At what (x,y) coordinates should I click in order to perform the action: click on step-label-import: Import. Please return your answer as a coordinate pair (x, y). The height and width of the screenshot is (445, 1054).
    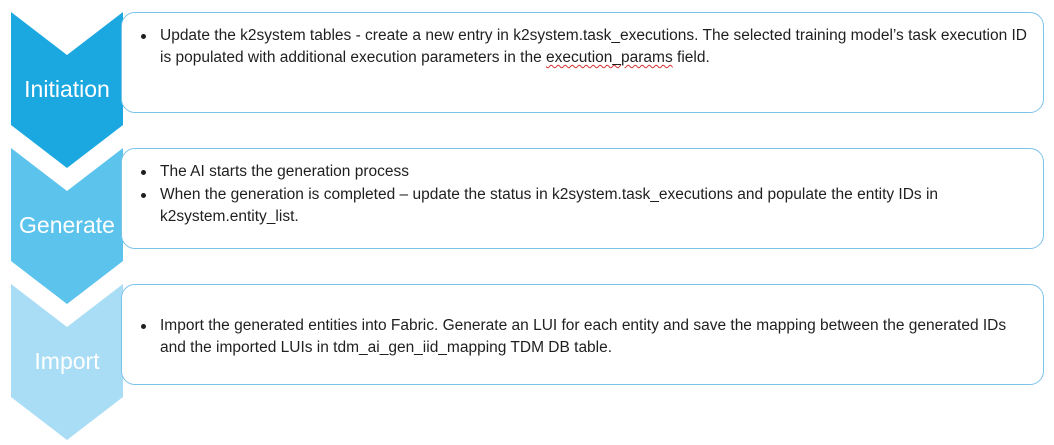
    Looking at the image, I should click on (67, 361).